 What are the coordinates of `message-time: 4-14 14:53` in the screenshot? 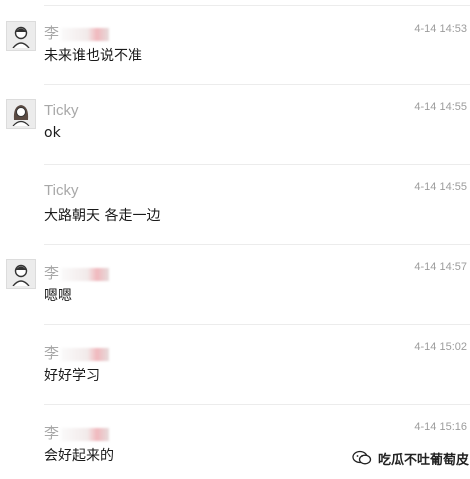 It's located at (440, 29).